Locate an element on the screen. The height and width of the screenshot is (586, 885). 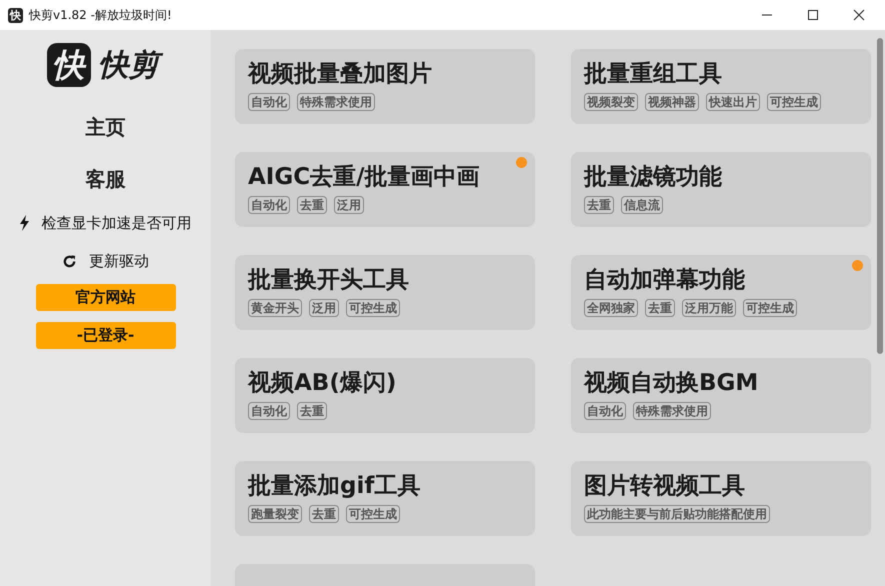
scrollbar is located at coordinates (880, 196).